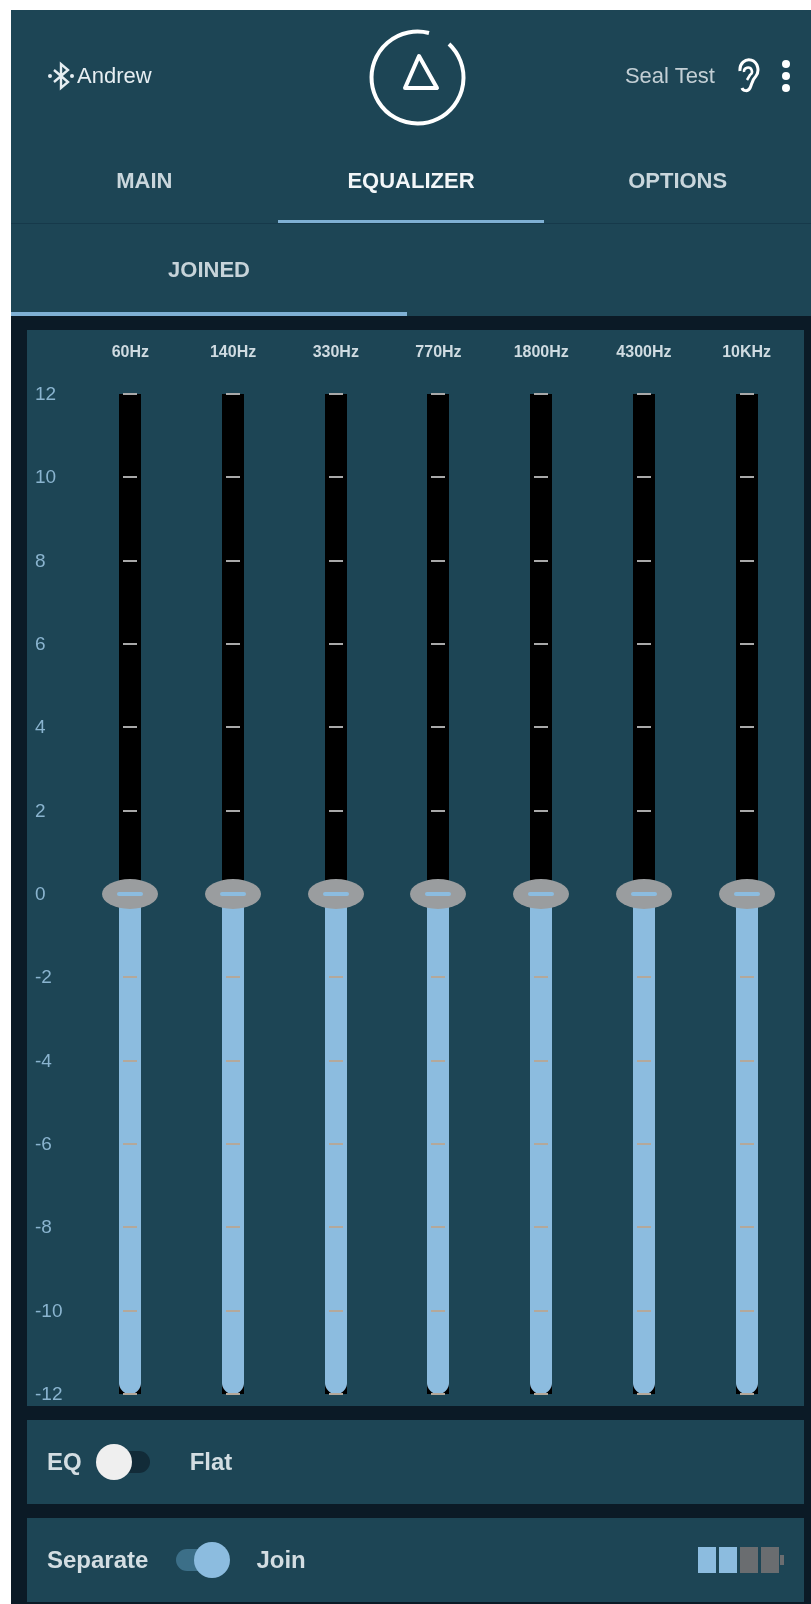 This screenshot has width=811, height=1604. Describe the element at coordinates (786, 75) in the screenshot. I see `more-menu-icon` at that location.